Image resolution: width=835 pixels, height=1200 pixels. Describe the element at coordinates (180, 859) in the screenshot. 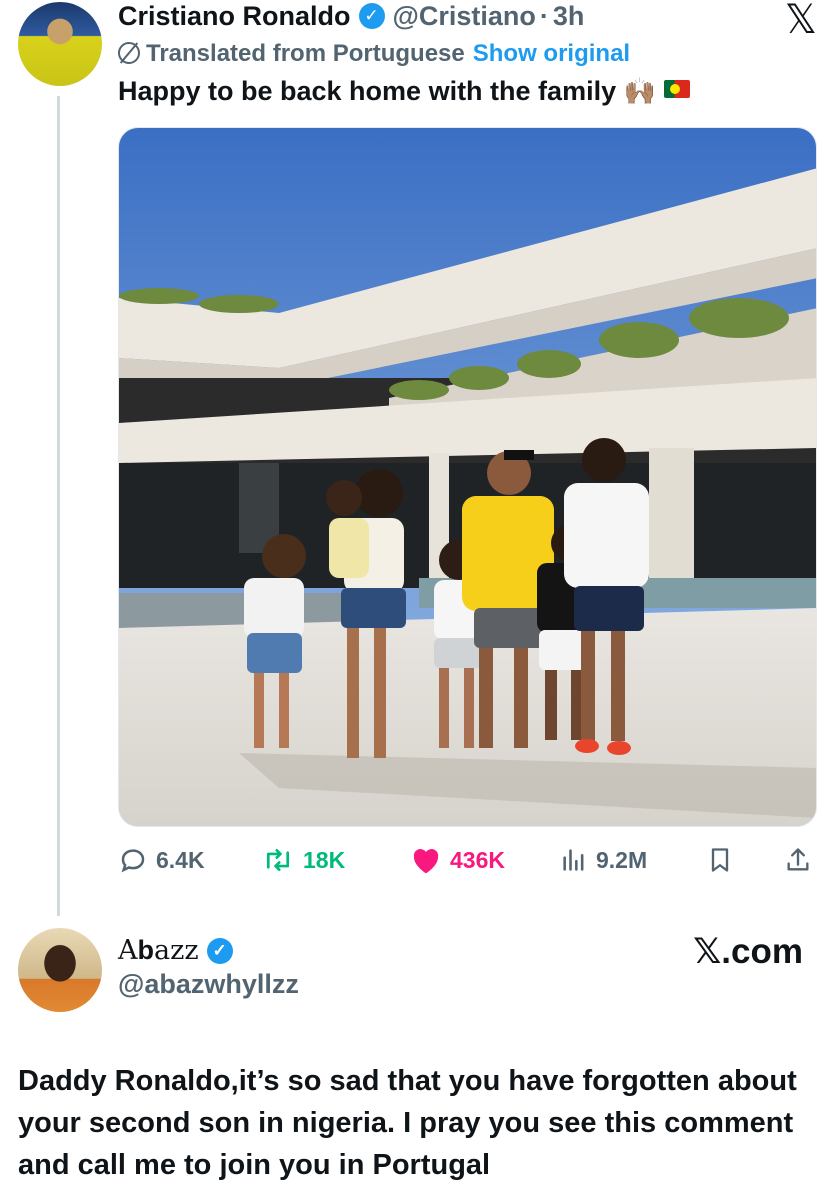

I see `reply-count: 6.4K` at that location.